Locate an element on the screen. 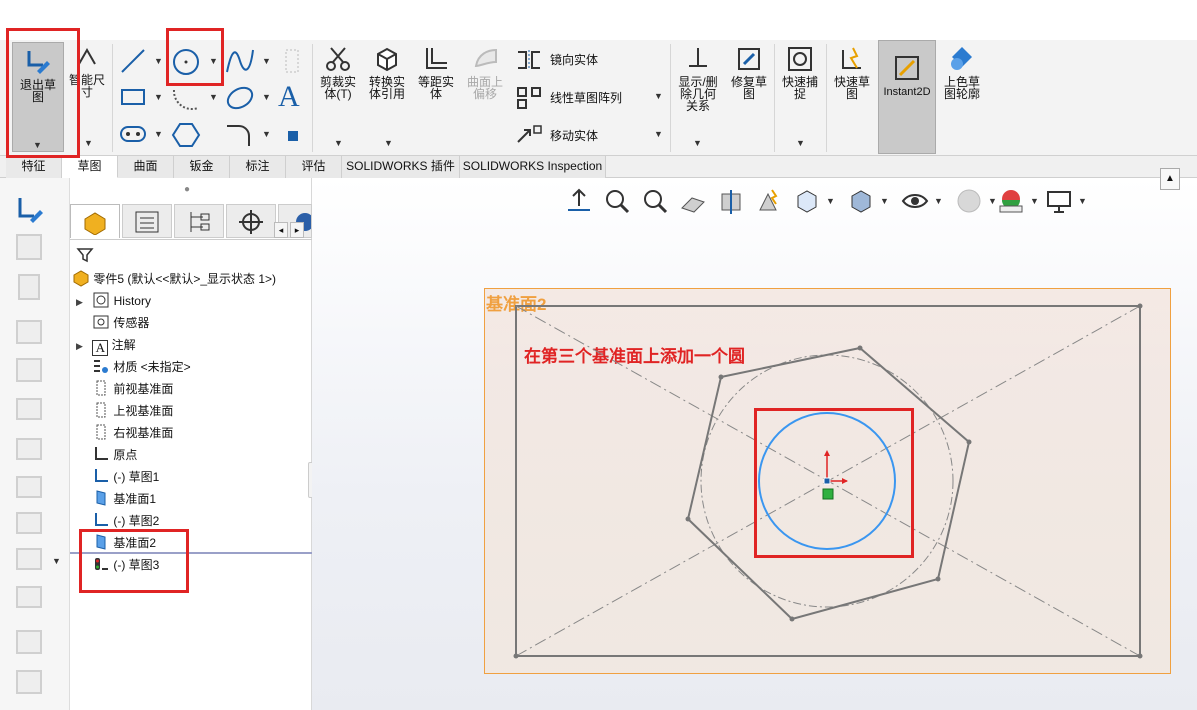  tab-configuration-manager is located at coordinates (199, 221).